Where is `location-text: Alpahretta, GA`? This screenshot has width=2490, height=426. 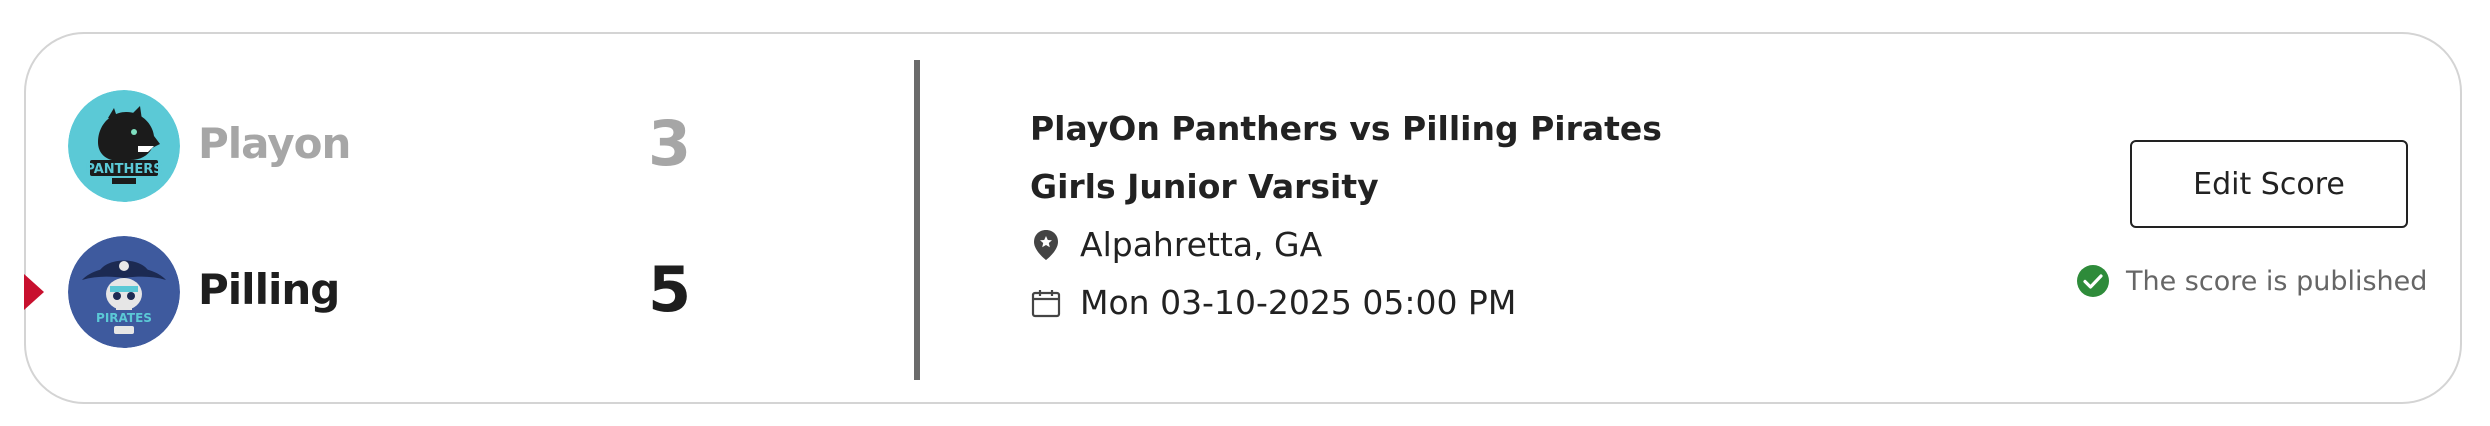 location-text: Alpahretta, GA is located at coordinates (1201, 244).